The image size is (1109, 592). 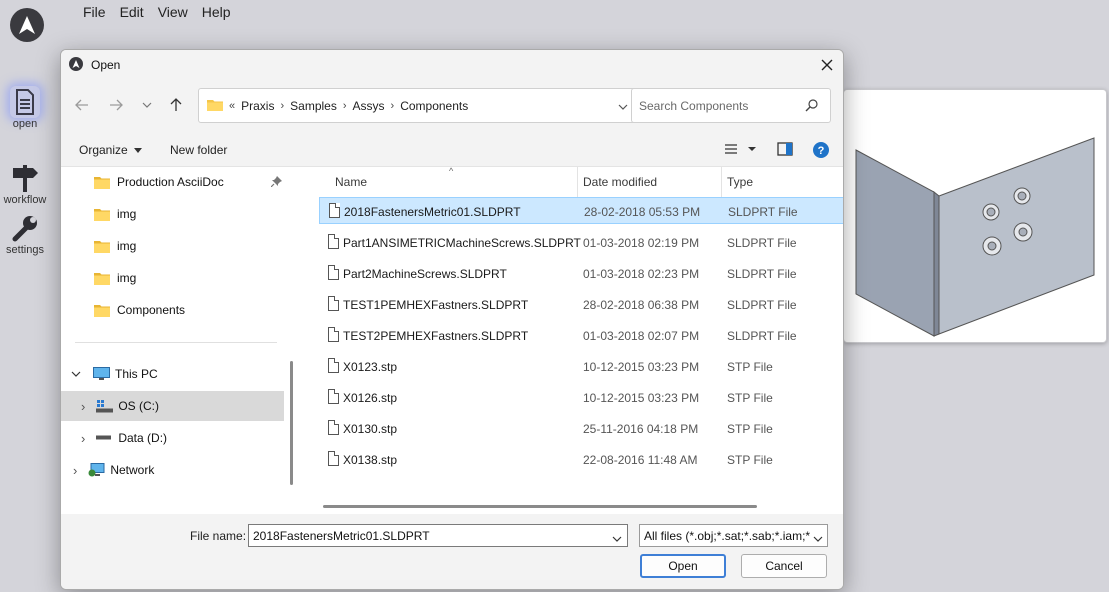 I want to click on back-button, so click(x=82, y=105).